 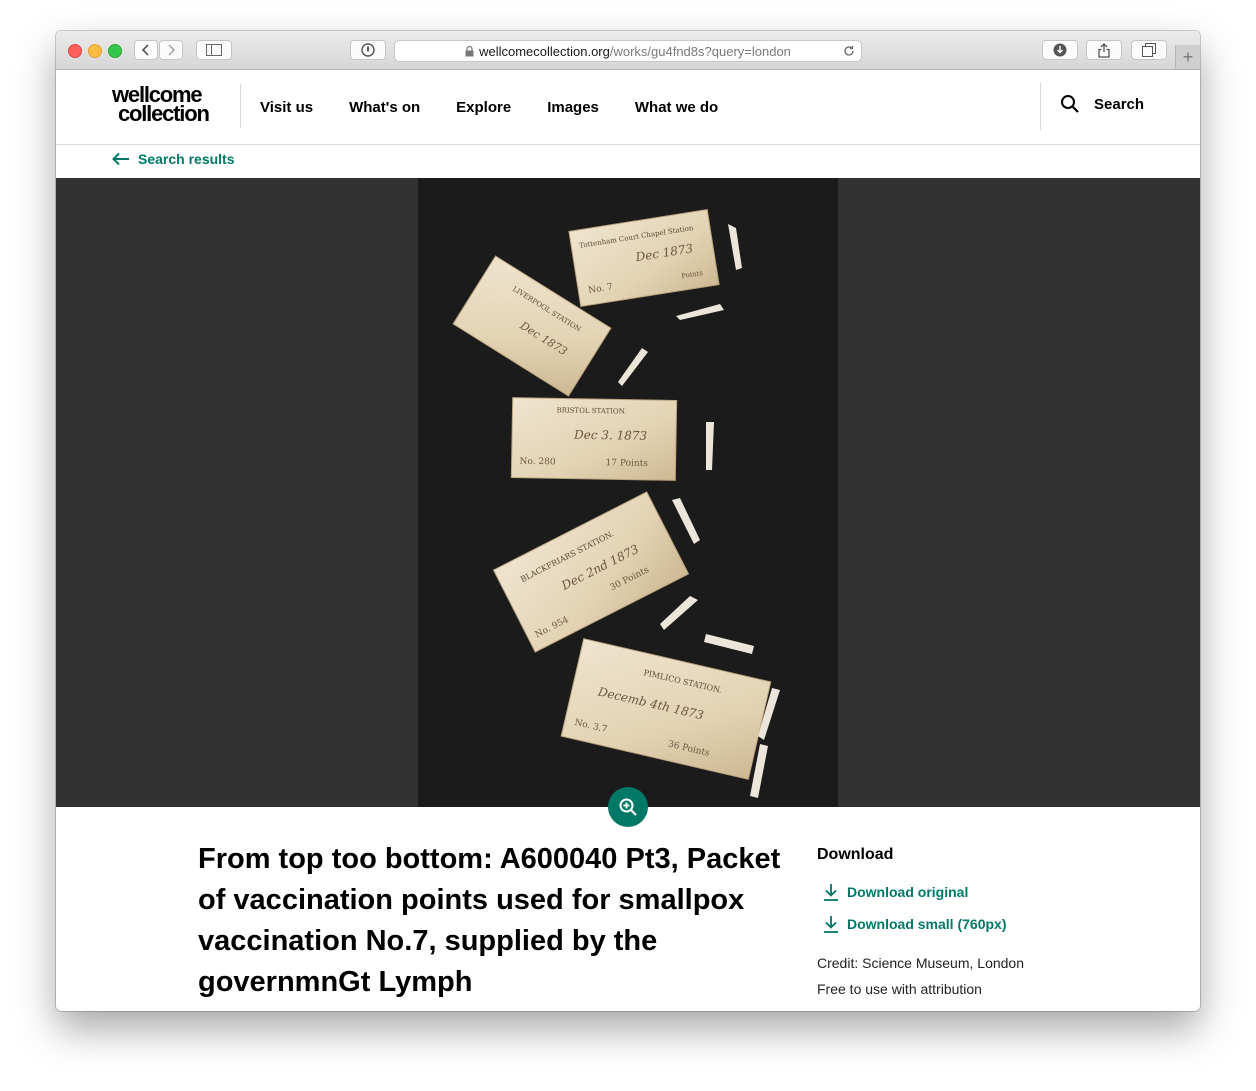 I want to click on downloads-button, so click(x=1060, y=50).